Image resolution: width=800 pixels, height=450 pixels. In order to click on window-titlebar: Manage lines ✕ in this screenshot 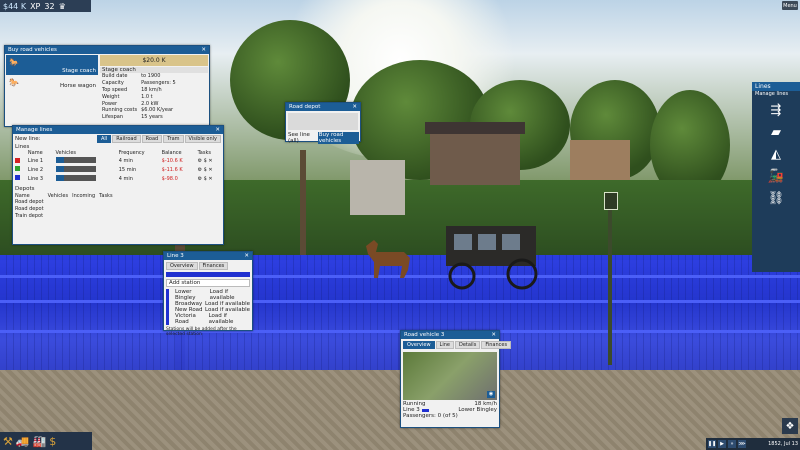, I will do `click(118, 130)`.